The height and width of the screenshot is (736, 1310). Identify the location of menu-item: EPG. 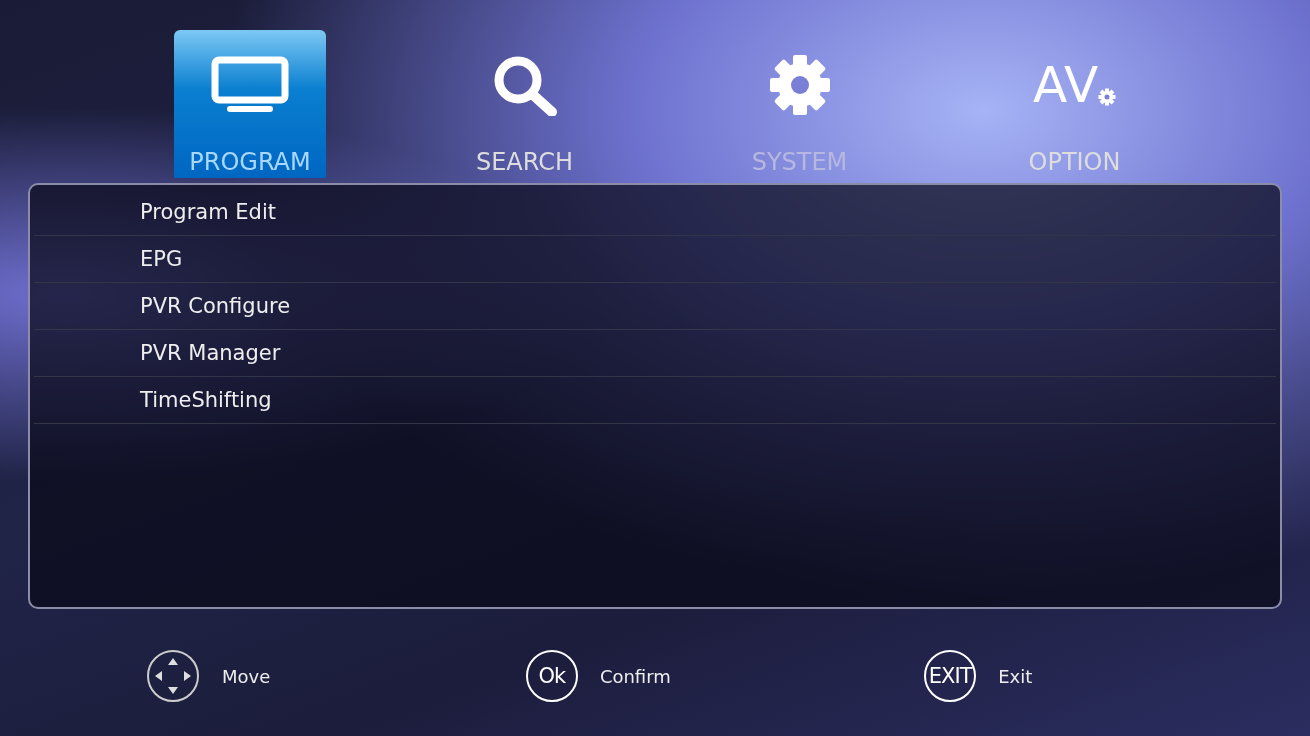
(655, 259).